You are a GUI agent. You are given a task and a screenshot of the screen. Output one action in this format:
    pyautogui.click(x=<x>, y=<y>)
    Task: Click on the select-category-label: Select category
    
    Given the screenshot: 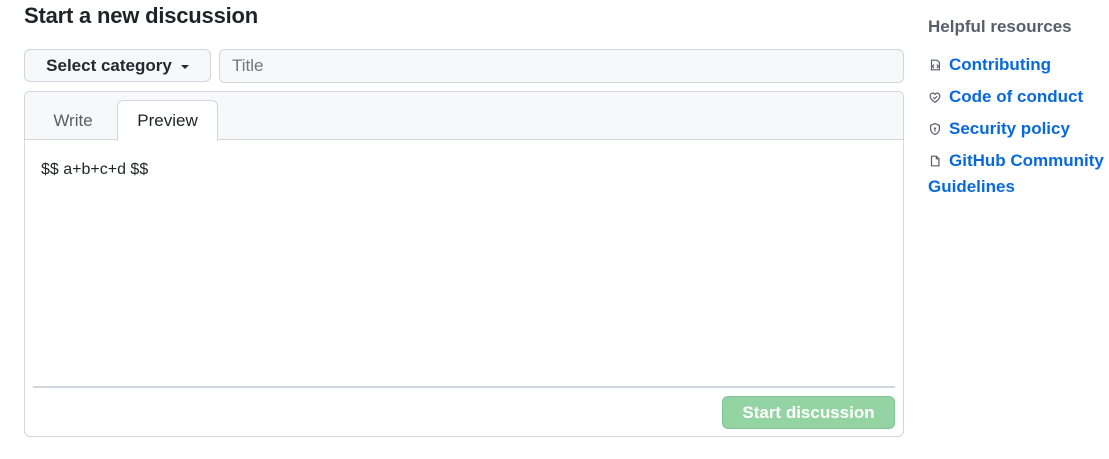 What is the action you would take?
    pyautogui.click(x=109, y=65)
    